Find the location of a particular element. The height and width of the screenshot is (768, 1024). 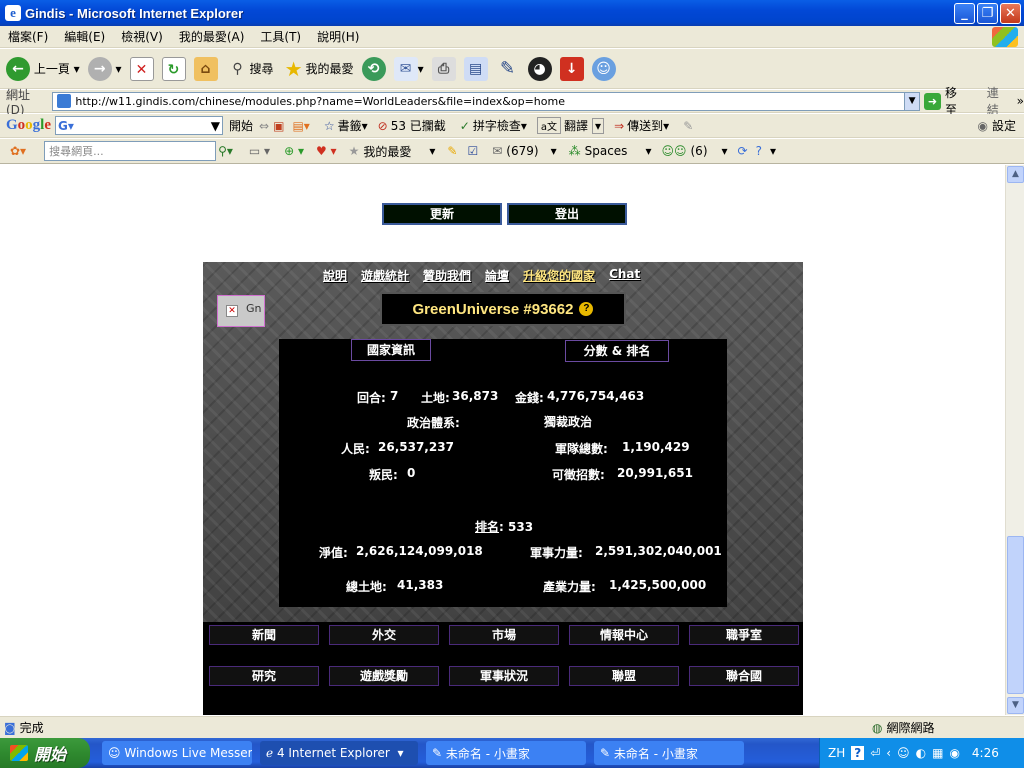

refresh-button: 更新 is located at coordinates (442, 214).